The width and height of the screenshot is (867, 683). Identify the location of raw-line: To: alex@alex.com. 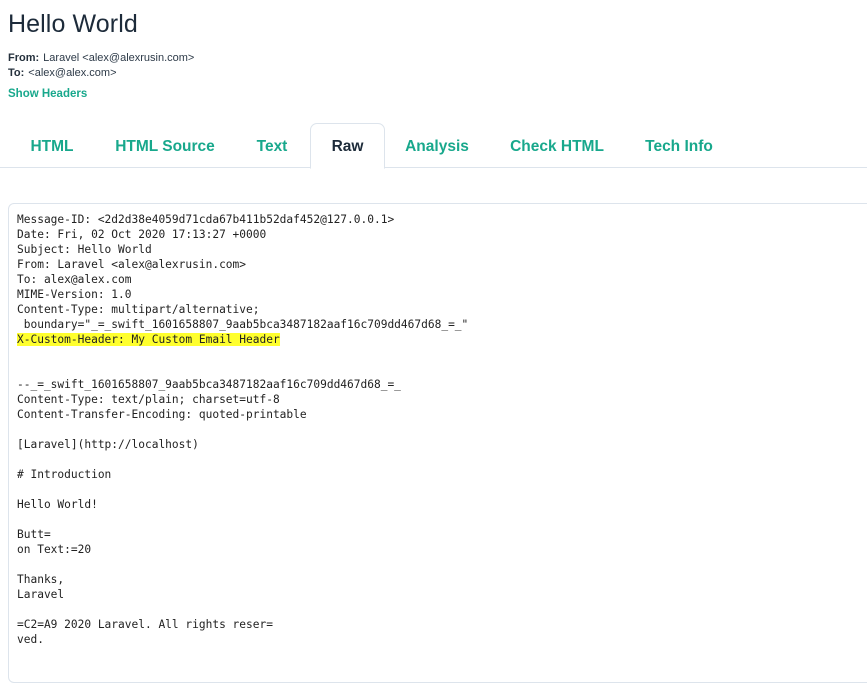
(74, 279).